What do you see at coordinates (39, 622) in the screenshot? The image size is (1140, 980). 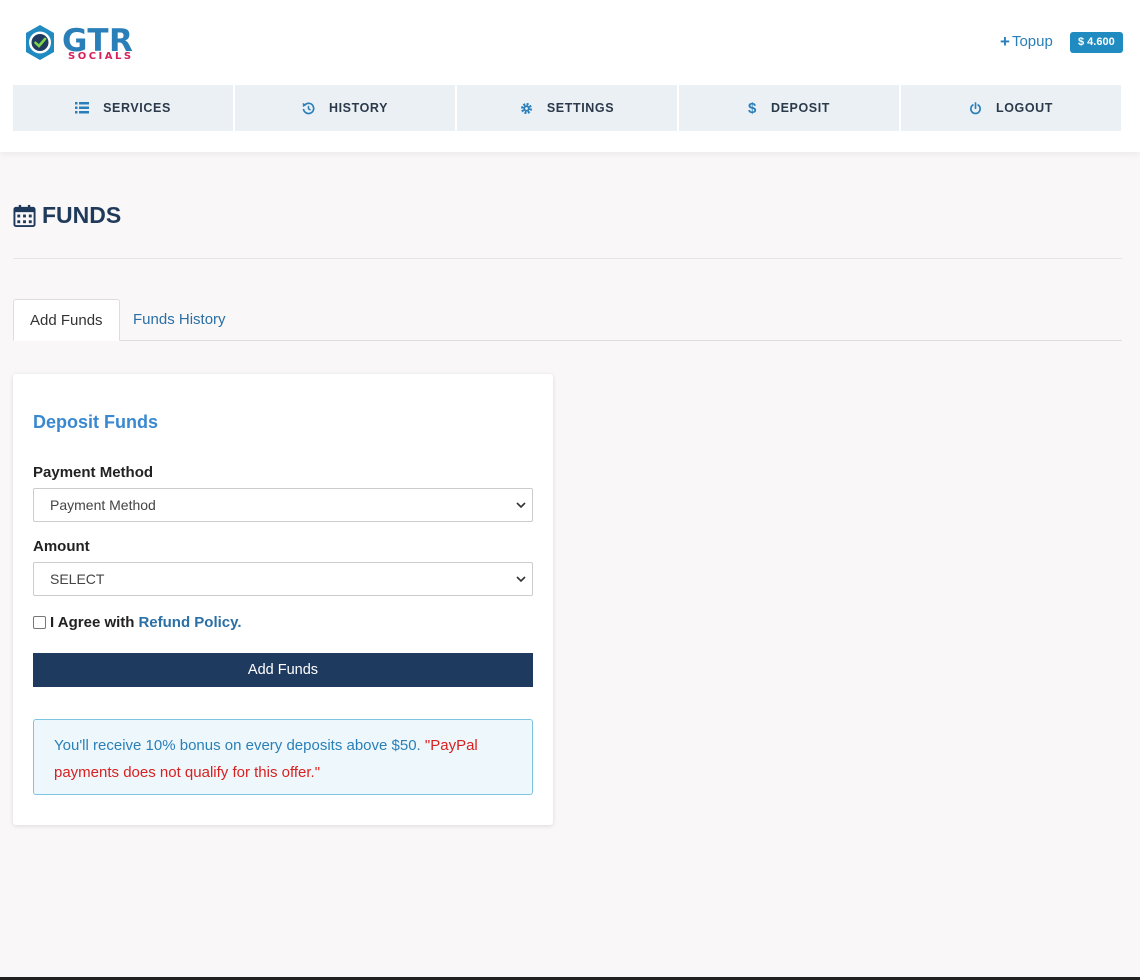 I see `agree-checkbox` at bounding box center [39, 622].